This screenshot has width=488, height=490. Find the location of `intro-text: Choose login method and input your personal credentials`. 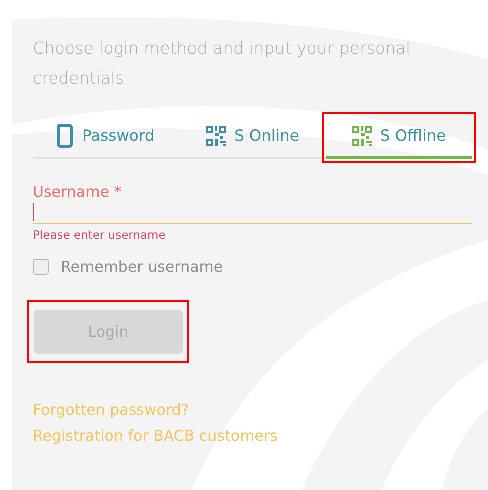

intro-text: Choose login method and input your personal credentials is located at coordinates (222, 64).